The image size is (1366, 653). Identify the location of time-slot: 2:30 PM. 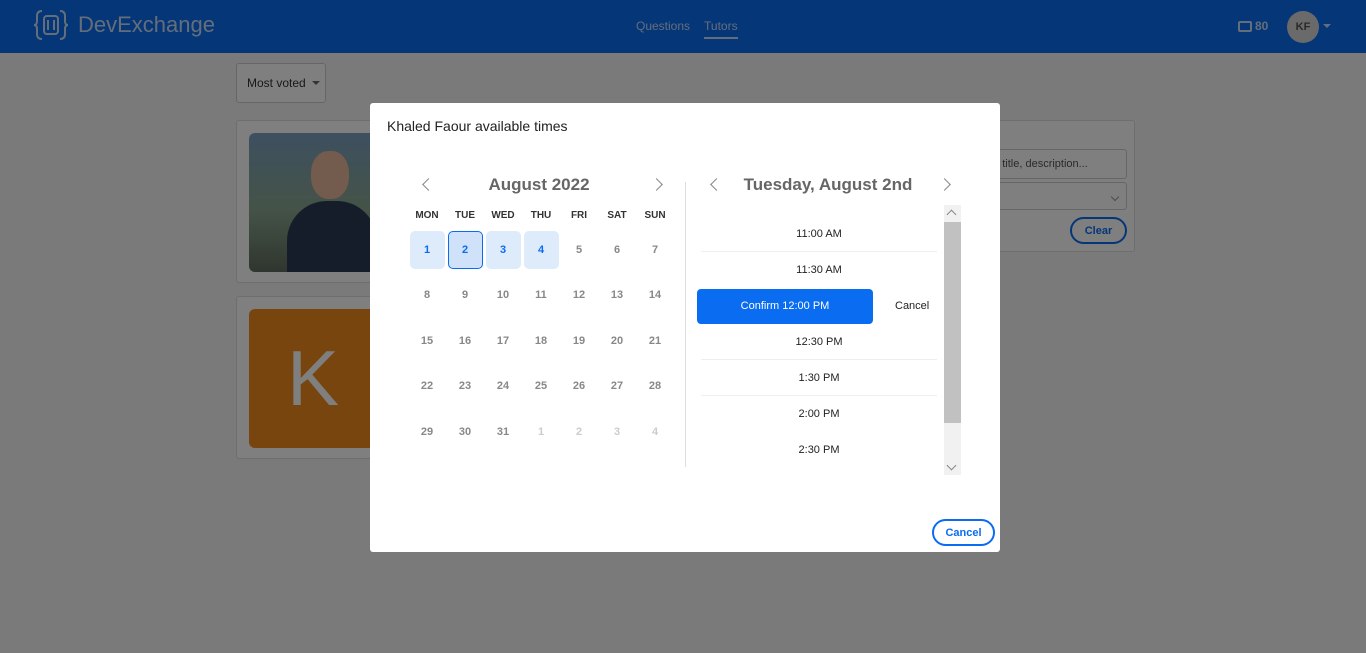
(819, 450).